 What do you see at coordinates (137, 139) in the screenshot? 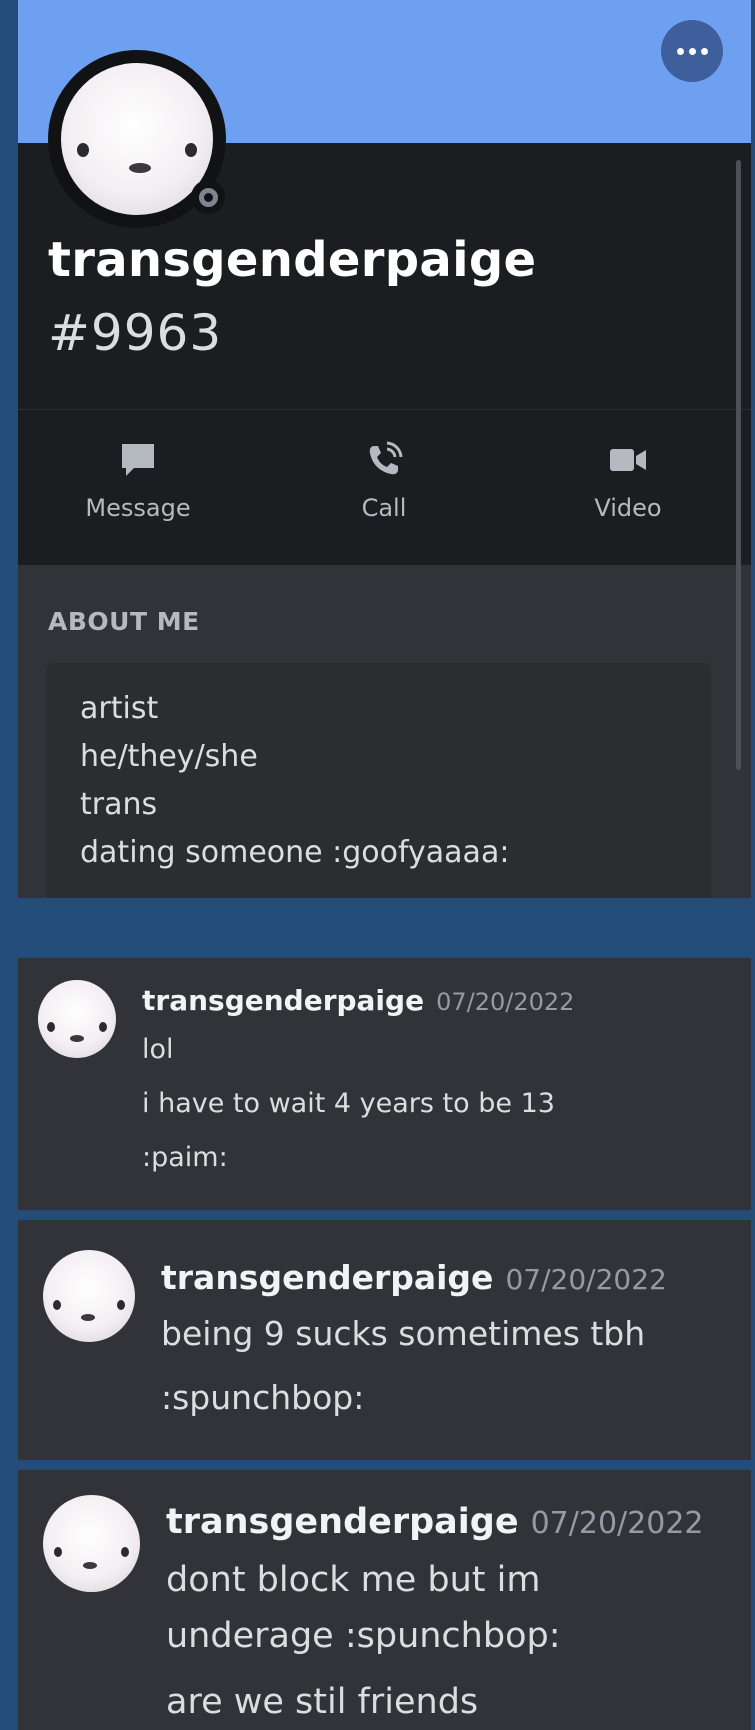
I see `avatar-image` at bounding box center [137, 139].